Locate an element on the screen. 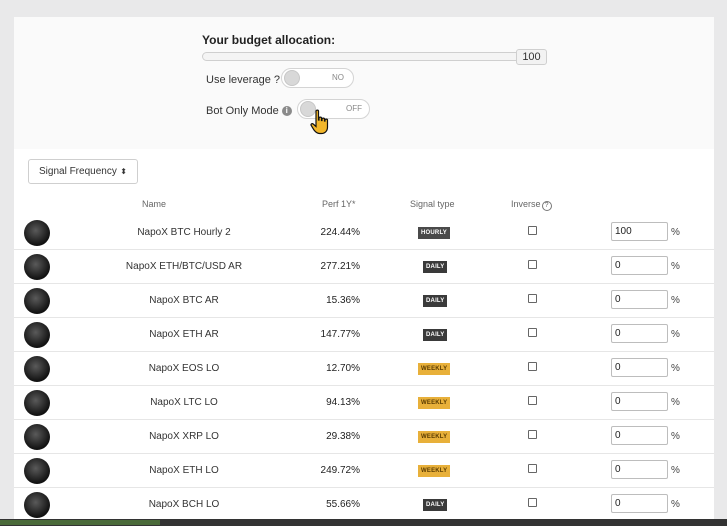  signal-type-badge: HOURLY is located at coordinates (434, 233).